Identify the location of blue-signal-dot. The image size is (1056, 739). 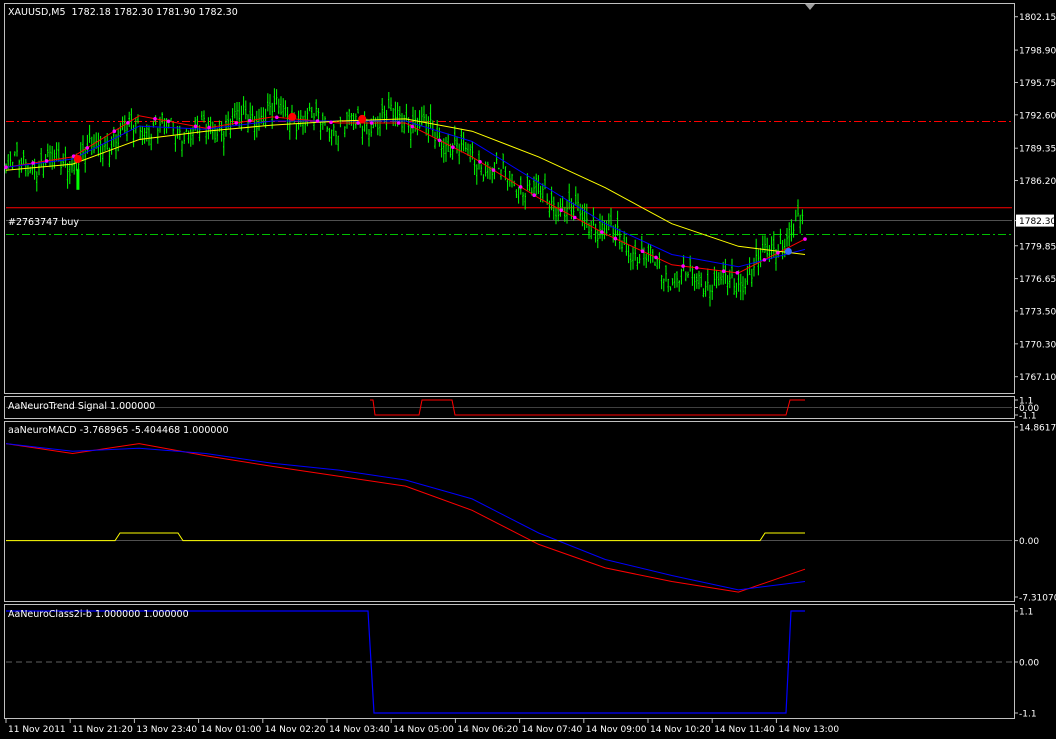
(788, 251).